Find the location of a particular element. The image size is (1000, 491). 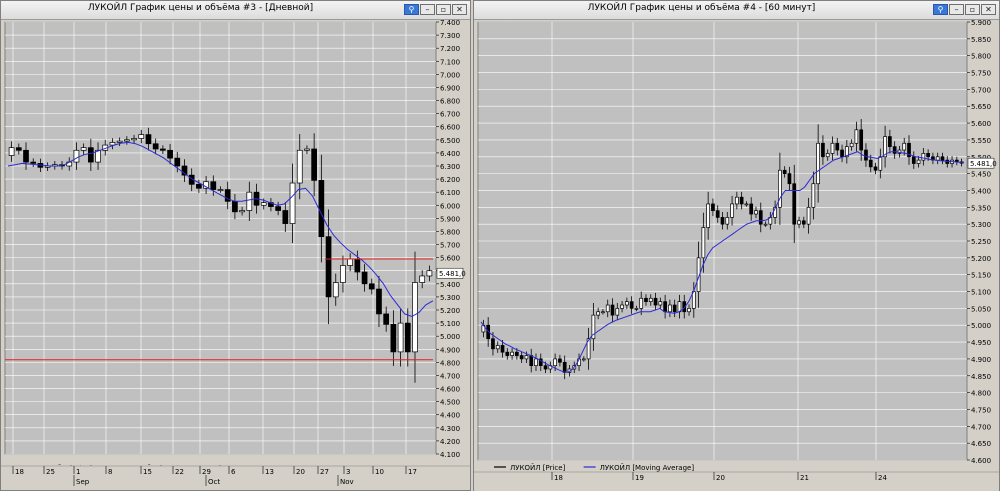

y-tick-label: 4.600 is located at coordinates (981, 461).